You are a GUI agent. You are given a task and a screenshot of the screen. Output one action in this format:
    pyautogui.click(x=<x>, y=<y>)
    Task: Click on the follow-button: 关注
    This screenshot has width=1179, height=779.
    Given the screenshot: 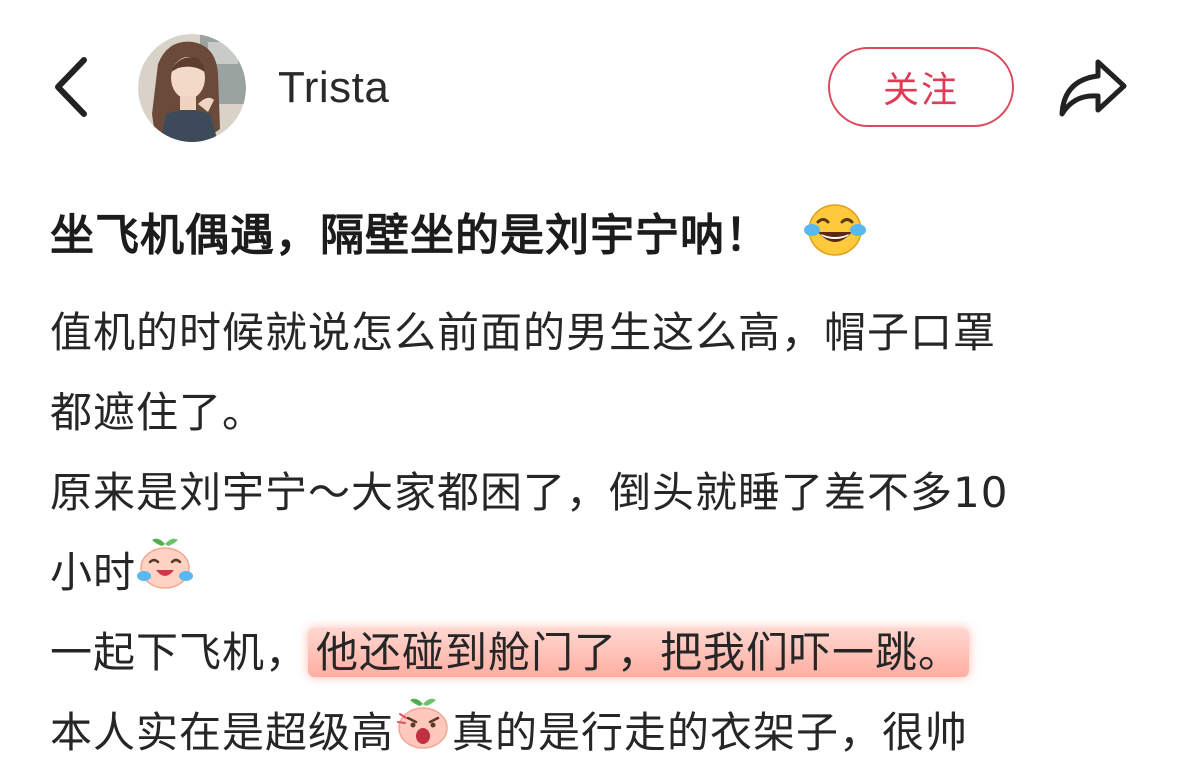 What is the action you would take?
    pyautogui.click(x=921, y=87)
    